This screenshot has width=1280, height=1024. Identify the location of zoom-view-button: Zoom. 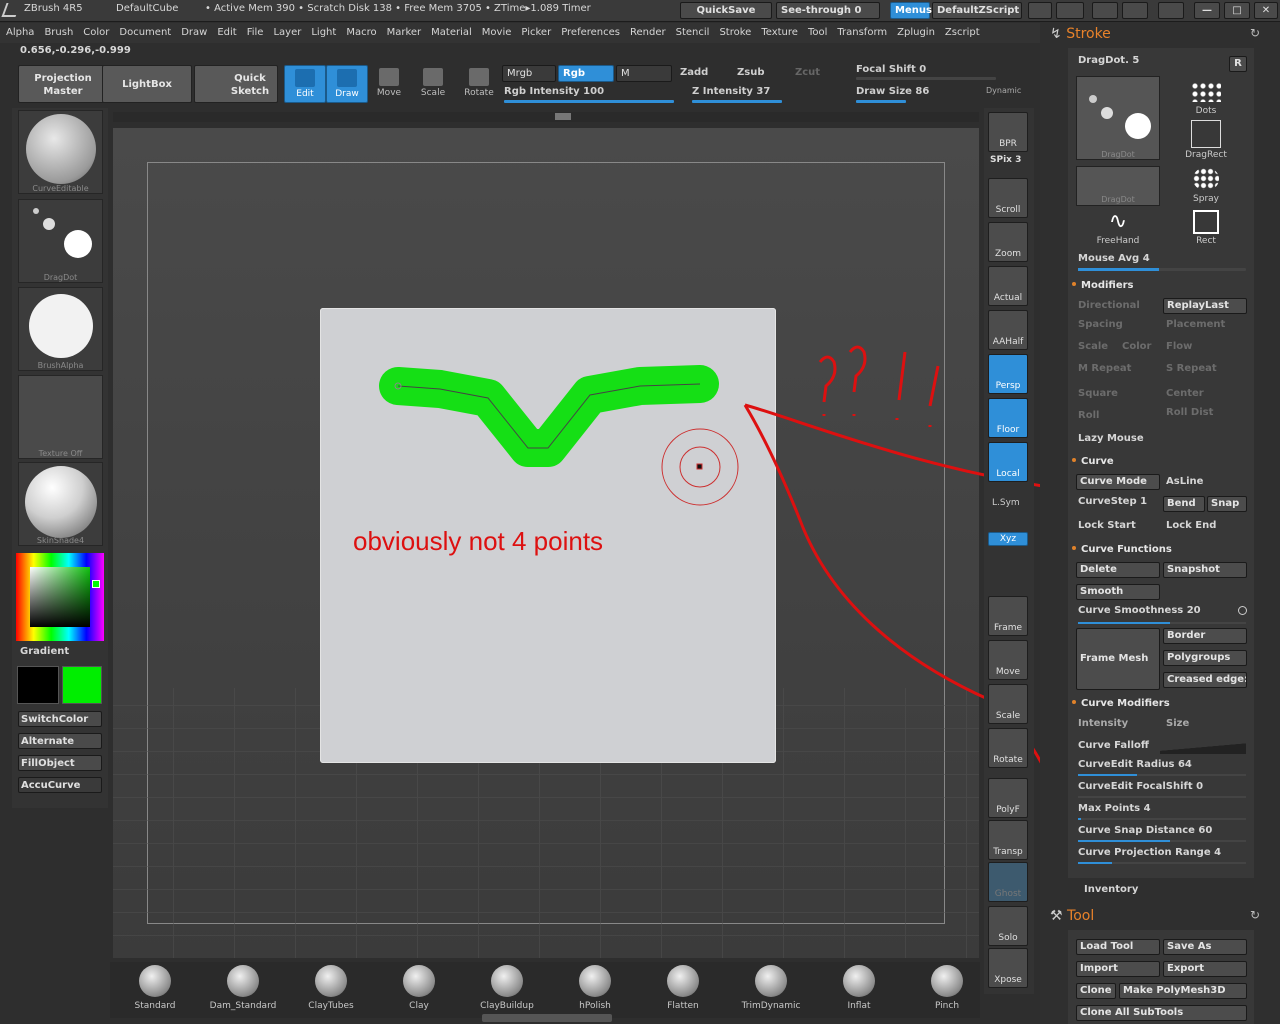
(1008, 242).